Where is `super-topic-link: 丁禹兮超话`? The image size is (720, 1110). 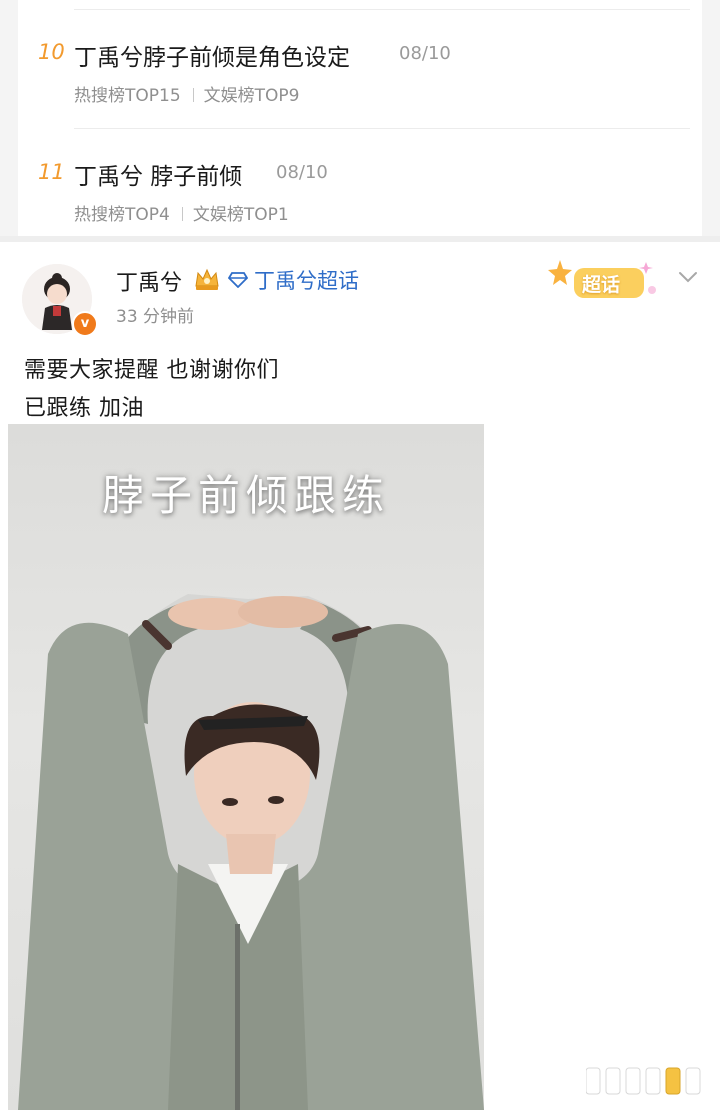 super-topic-link: 丁禹兮超话 is located at coordinates (293, 280).